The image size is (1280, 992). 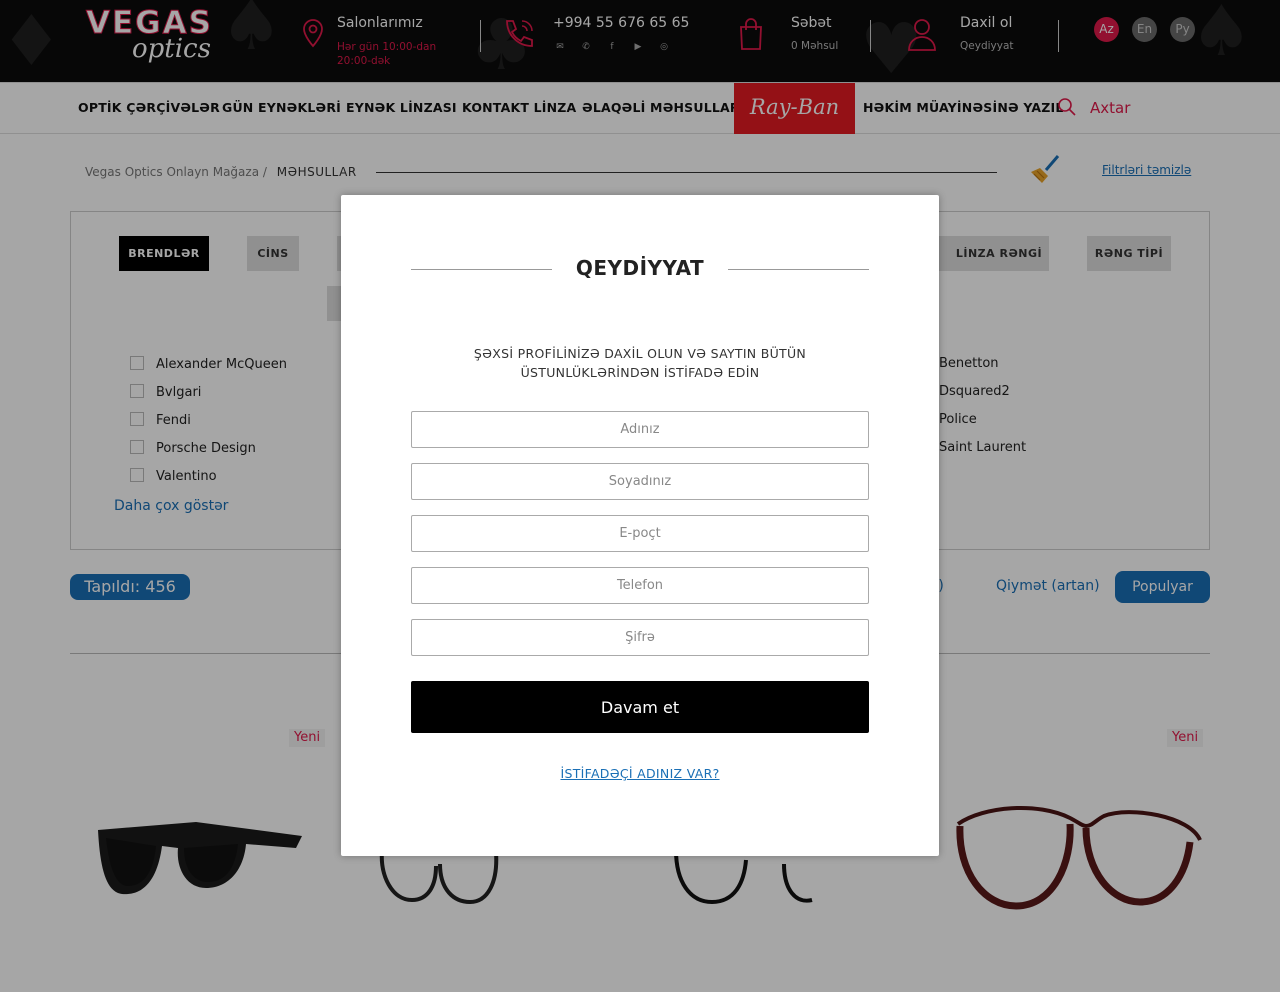 What do you see at coordinates (640, 773) in the screenshot?
I see `have-account-link: İSTİFADƏÇİ ADINIZ VAR?` at bounding box center [640, 773].